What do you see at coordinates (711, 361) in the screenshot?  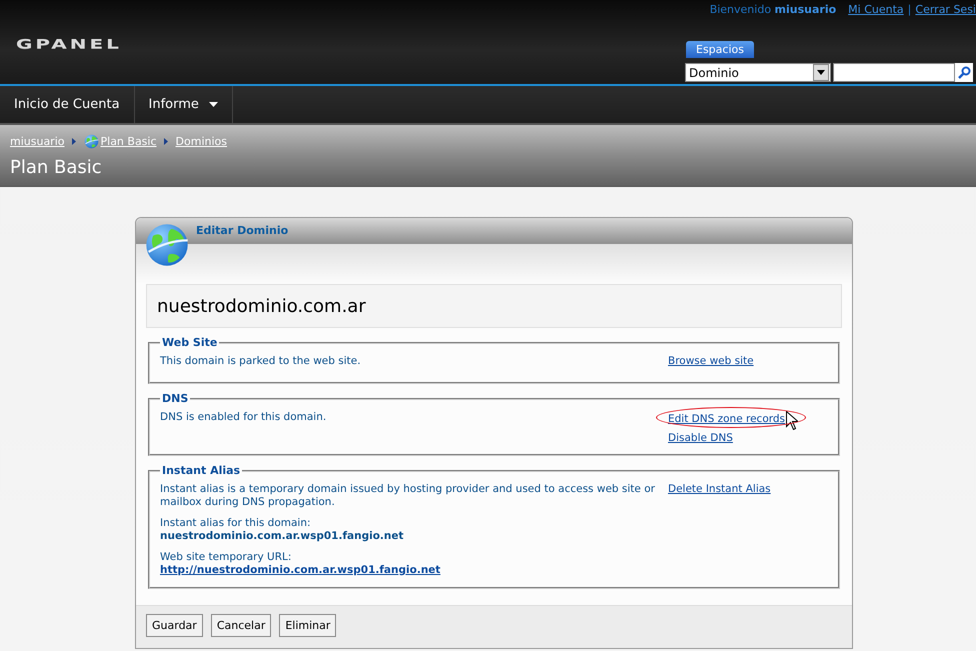 I see `action-link: Browse web site` at bounding box center [711, 361].